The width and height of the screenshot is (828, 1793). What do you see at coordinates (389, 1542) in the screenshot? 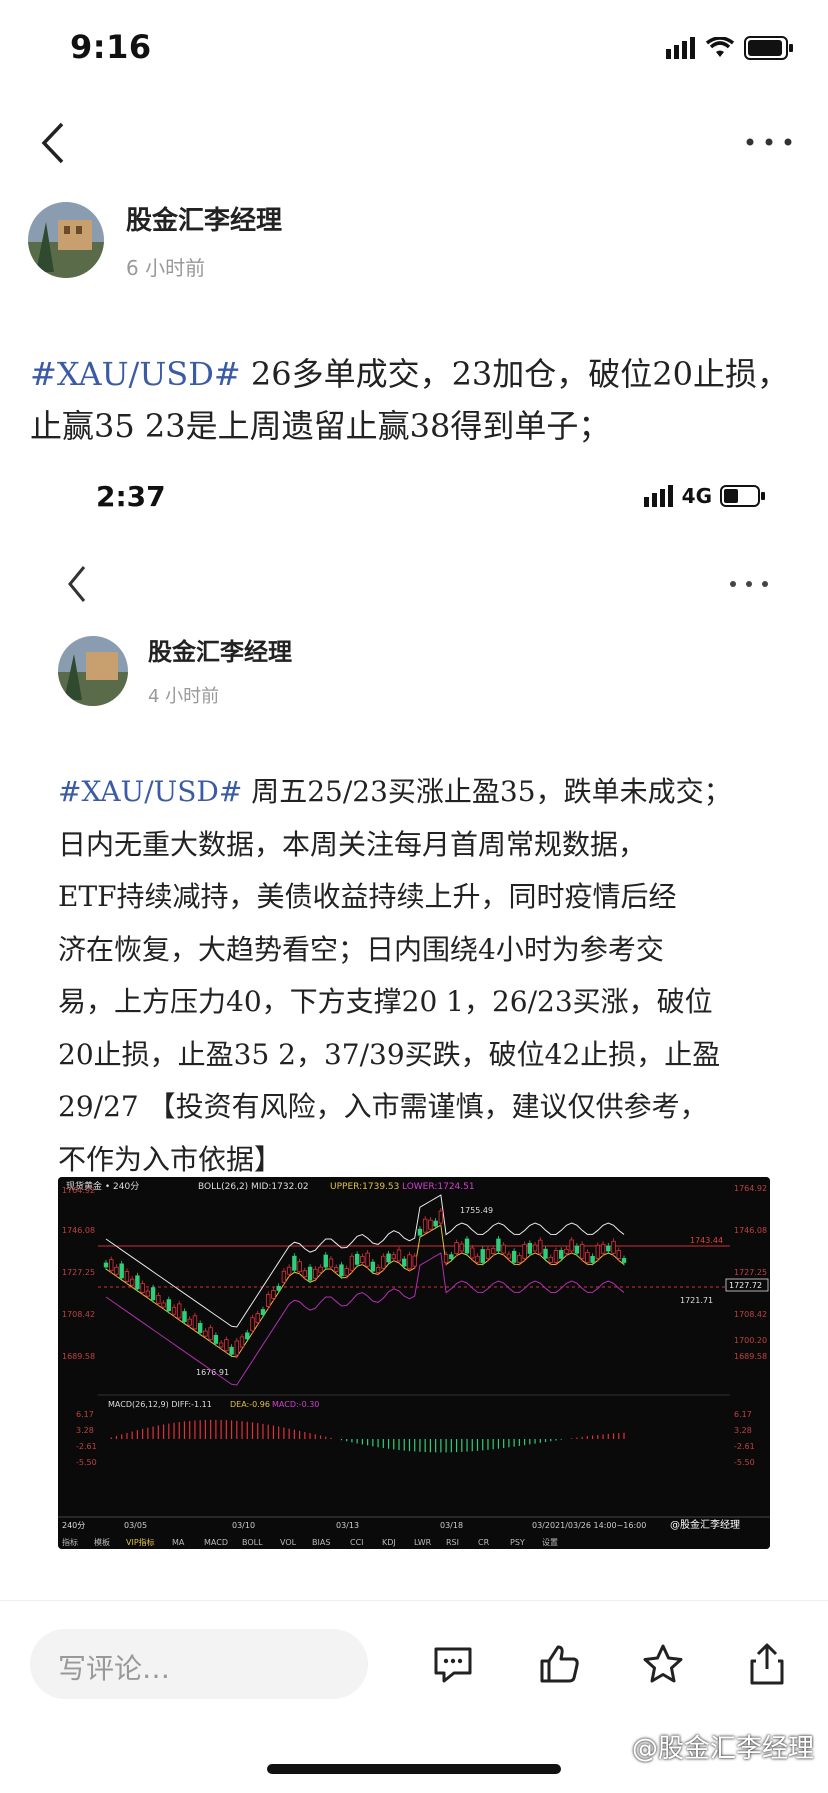
I see `chart-tab: KDJ` at bounding box center [389, 1542].